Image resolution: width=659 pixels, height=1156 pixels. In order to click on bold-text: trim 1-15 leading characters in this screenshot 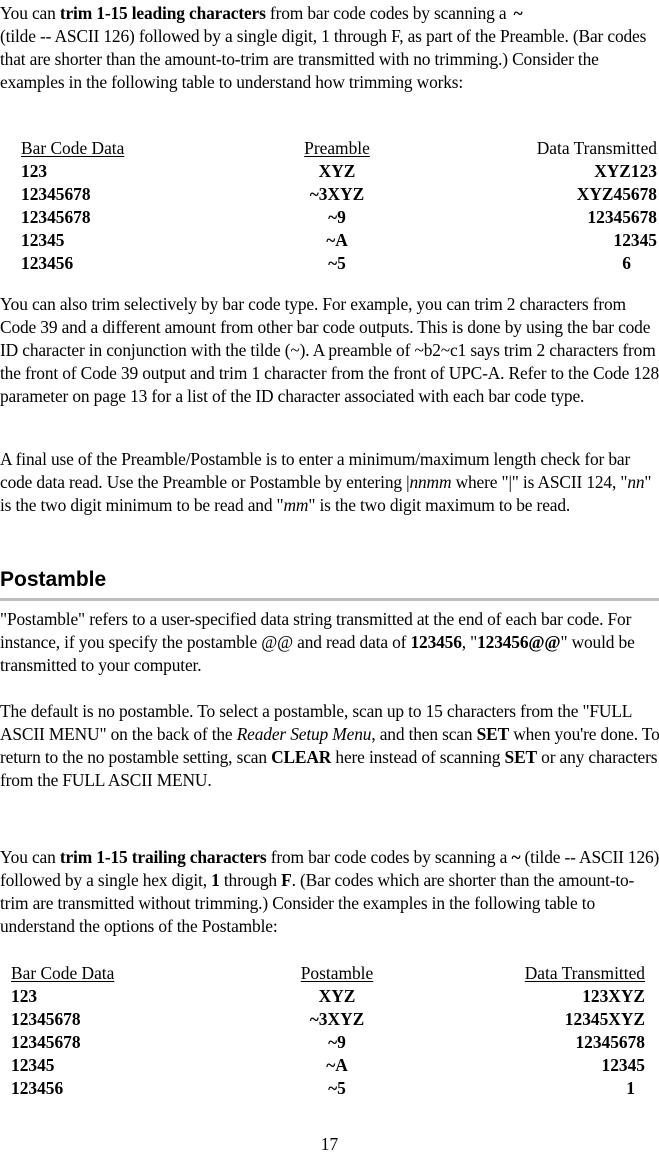, I will do `click(162, 13)`.